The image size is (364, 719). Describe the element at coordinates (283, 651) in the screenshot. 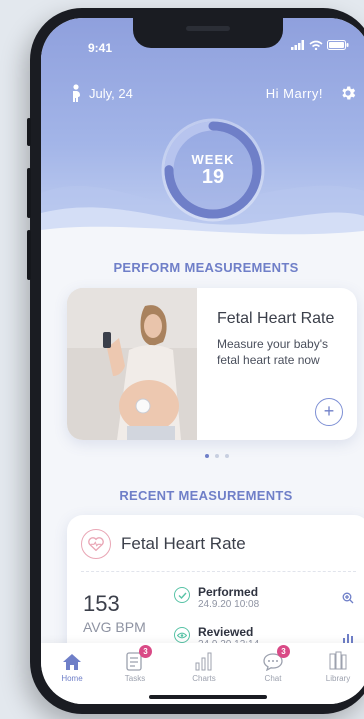

I see `chat-badge: 3` at that location.